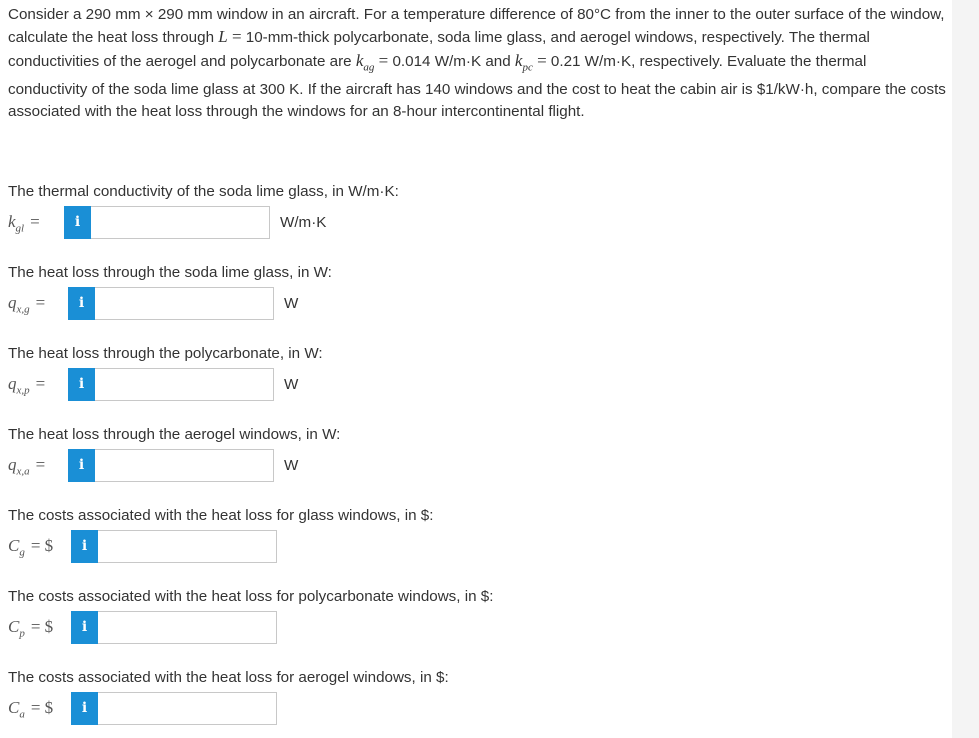 The image size is (979, 738). I want to click on answer-row: Cg = $ i, so click(220, 547).